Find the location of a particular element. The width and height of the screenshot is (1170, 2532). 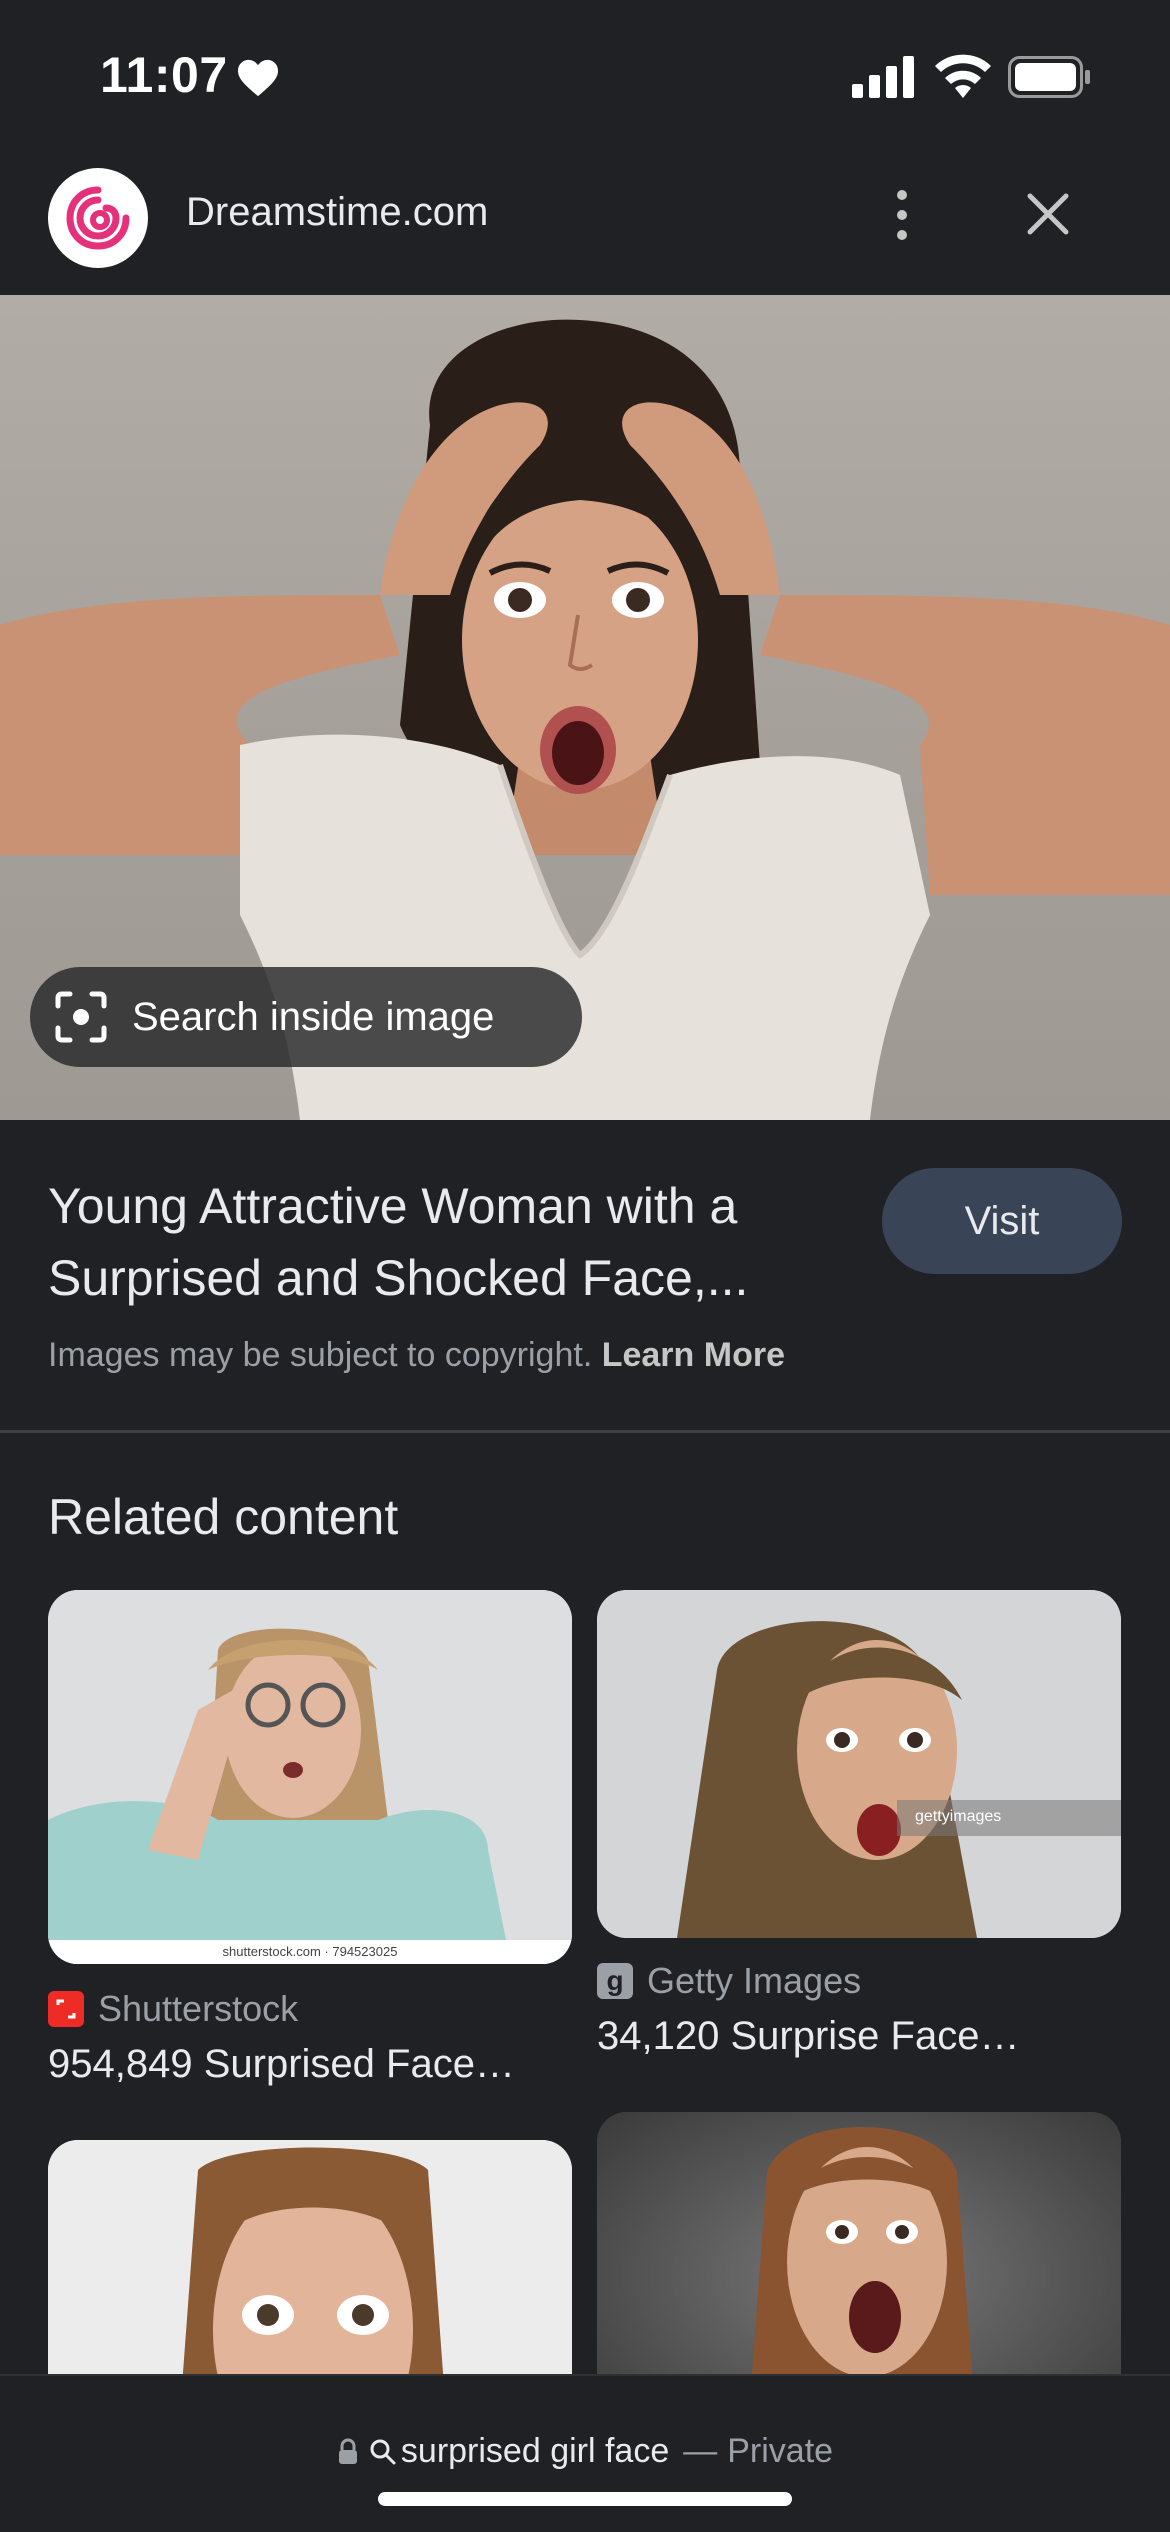

woman-glasses-photo is located at coordinates (310, 1777).